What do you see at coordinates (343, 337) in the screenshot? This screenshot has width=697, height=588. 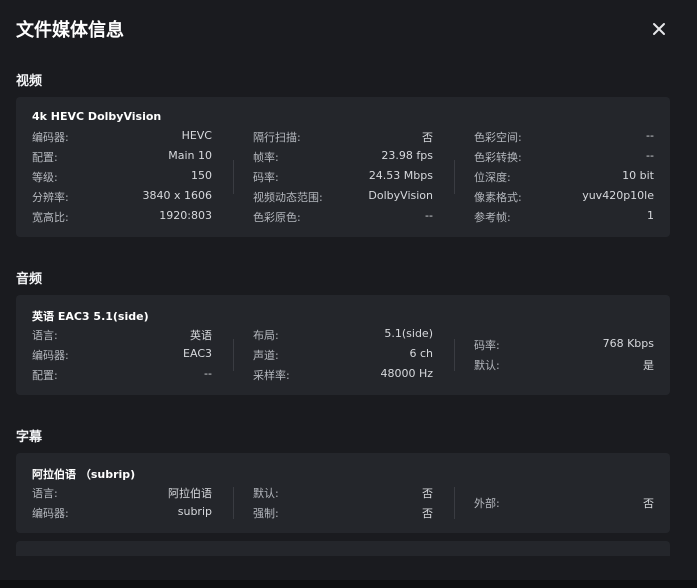 I see `info-row: 布局: 5.1(side)` at bounding box center [343, 337].